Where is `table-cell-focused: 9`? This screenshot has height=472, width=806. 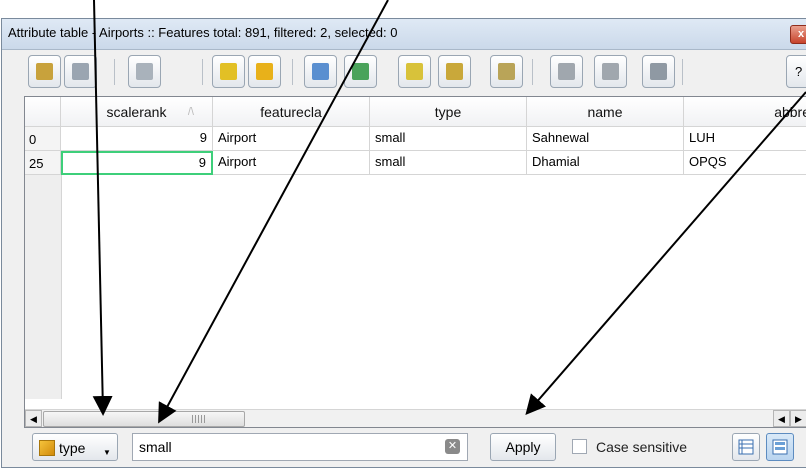 table-cell-focused: 9 is located at coordinates (137, 163).